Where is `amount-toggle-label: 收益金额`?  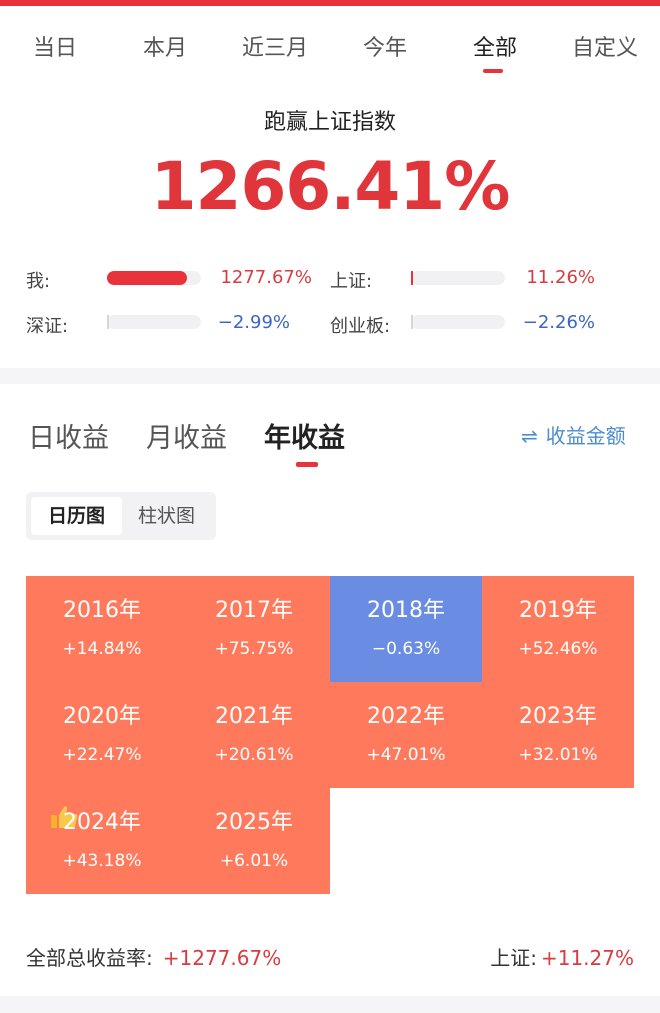
amount-toggle-label: 收益金额 is located at coordinates (585, 436).